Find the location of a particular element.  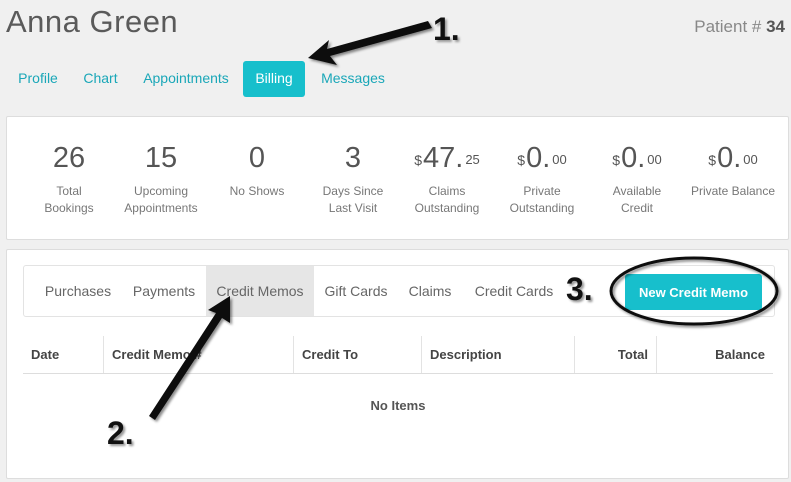

tab-chart: Chart is located at coordinates (100, 79).